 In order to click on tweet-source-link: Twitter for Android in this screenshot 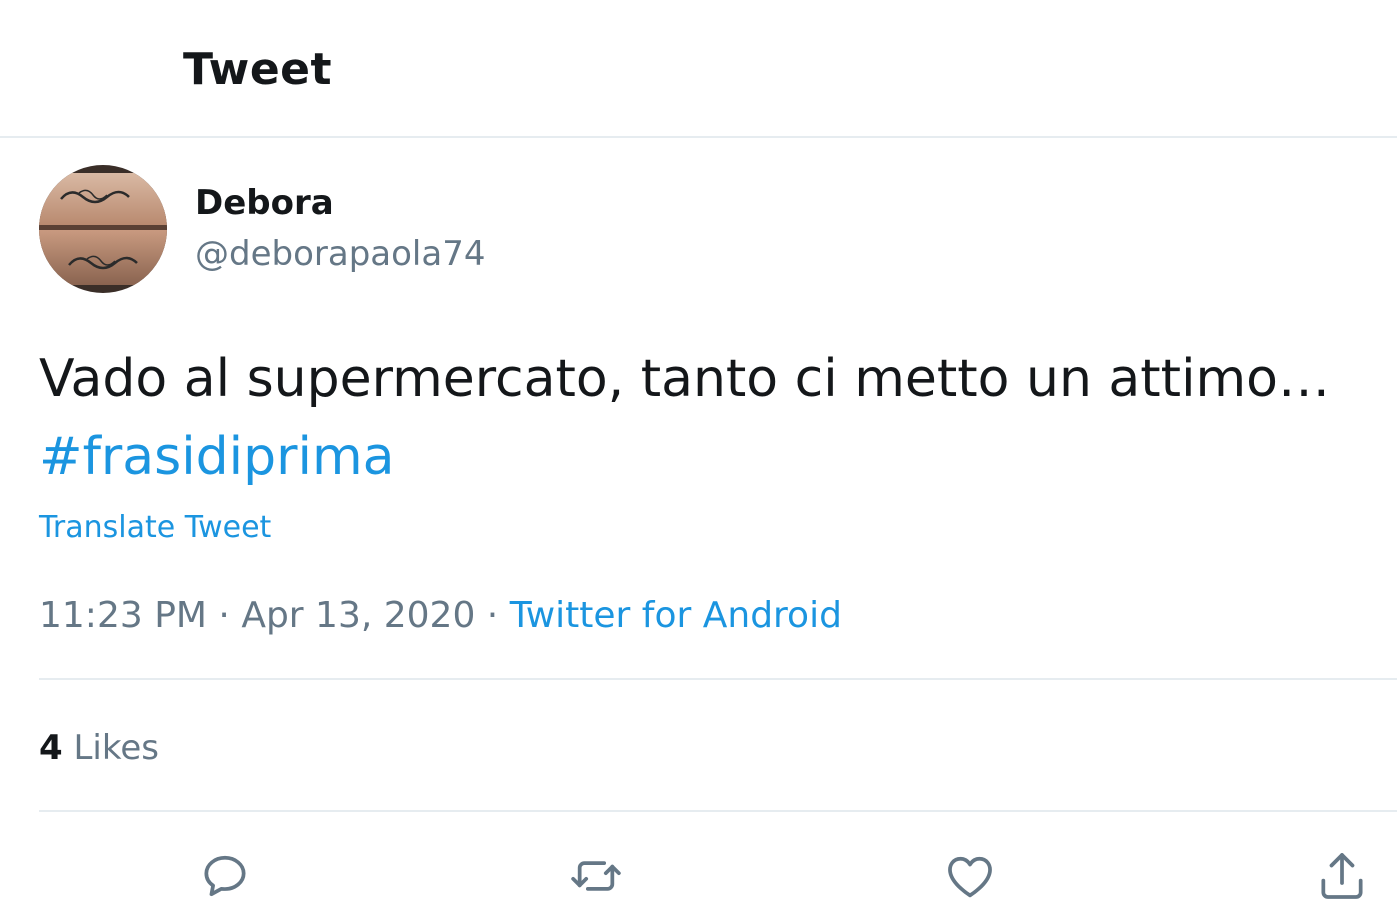, I will do `click(676, 615)`.